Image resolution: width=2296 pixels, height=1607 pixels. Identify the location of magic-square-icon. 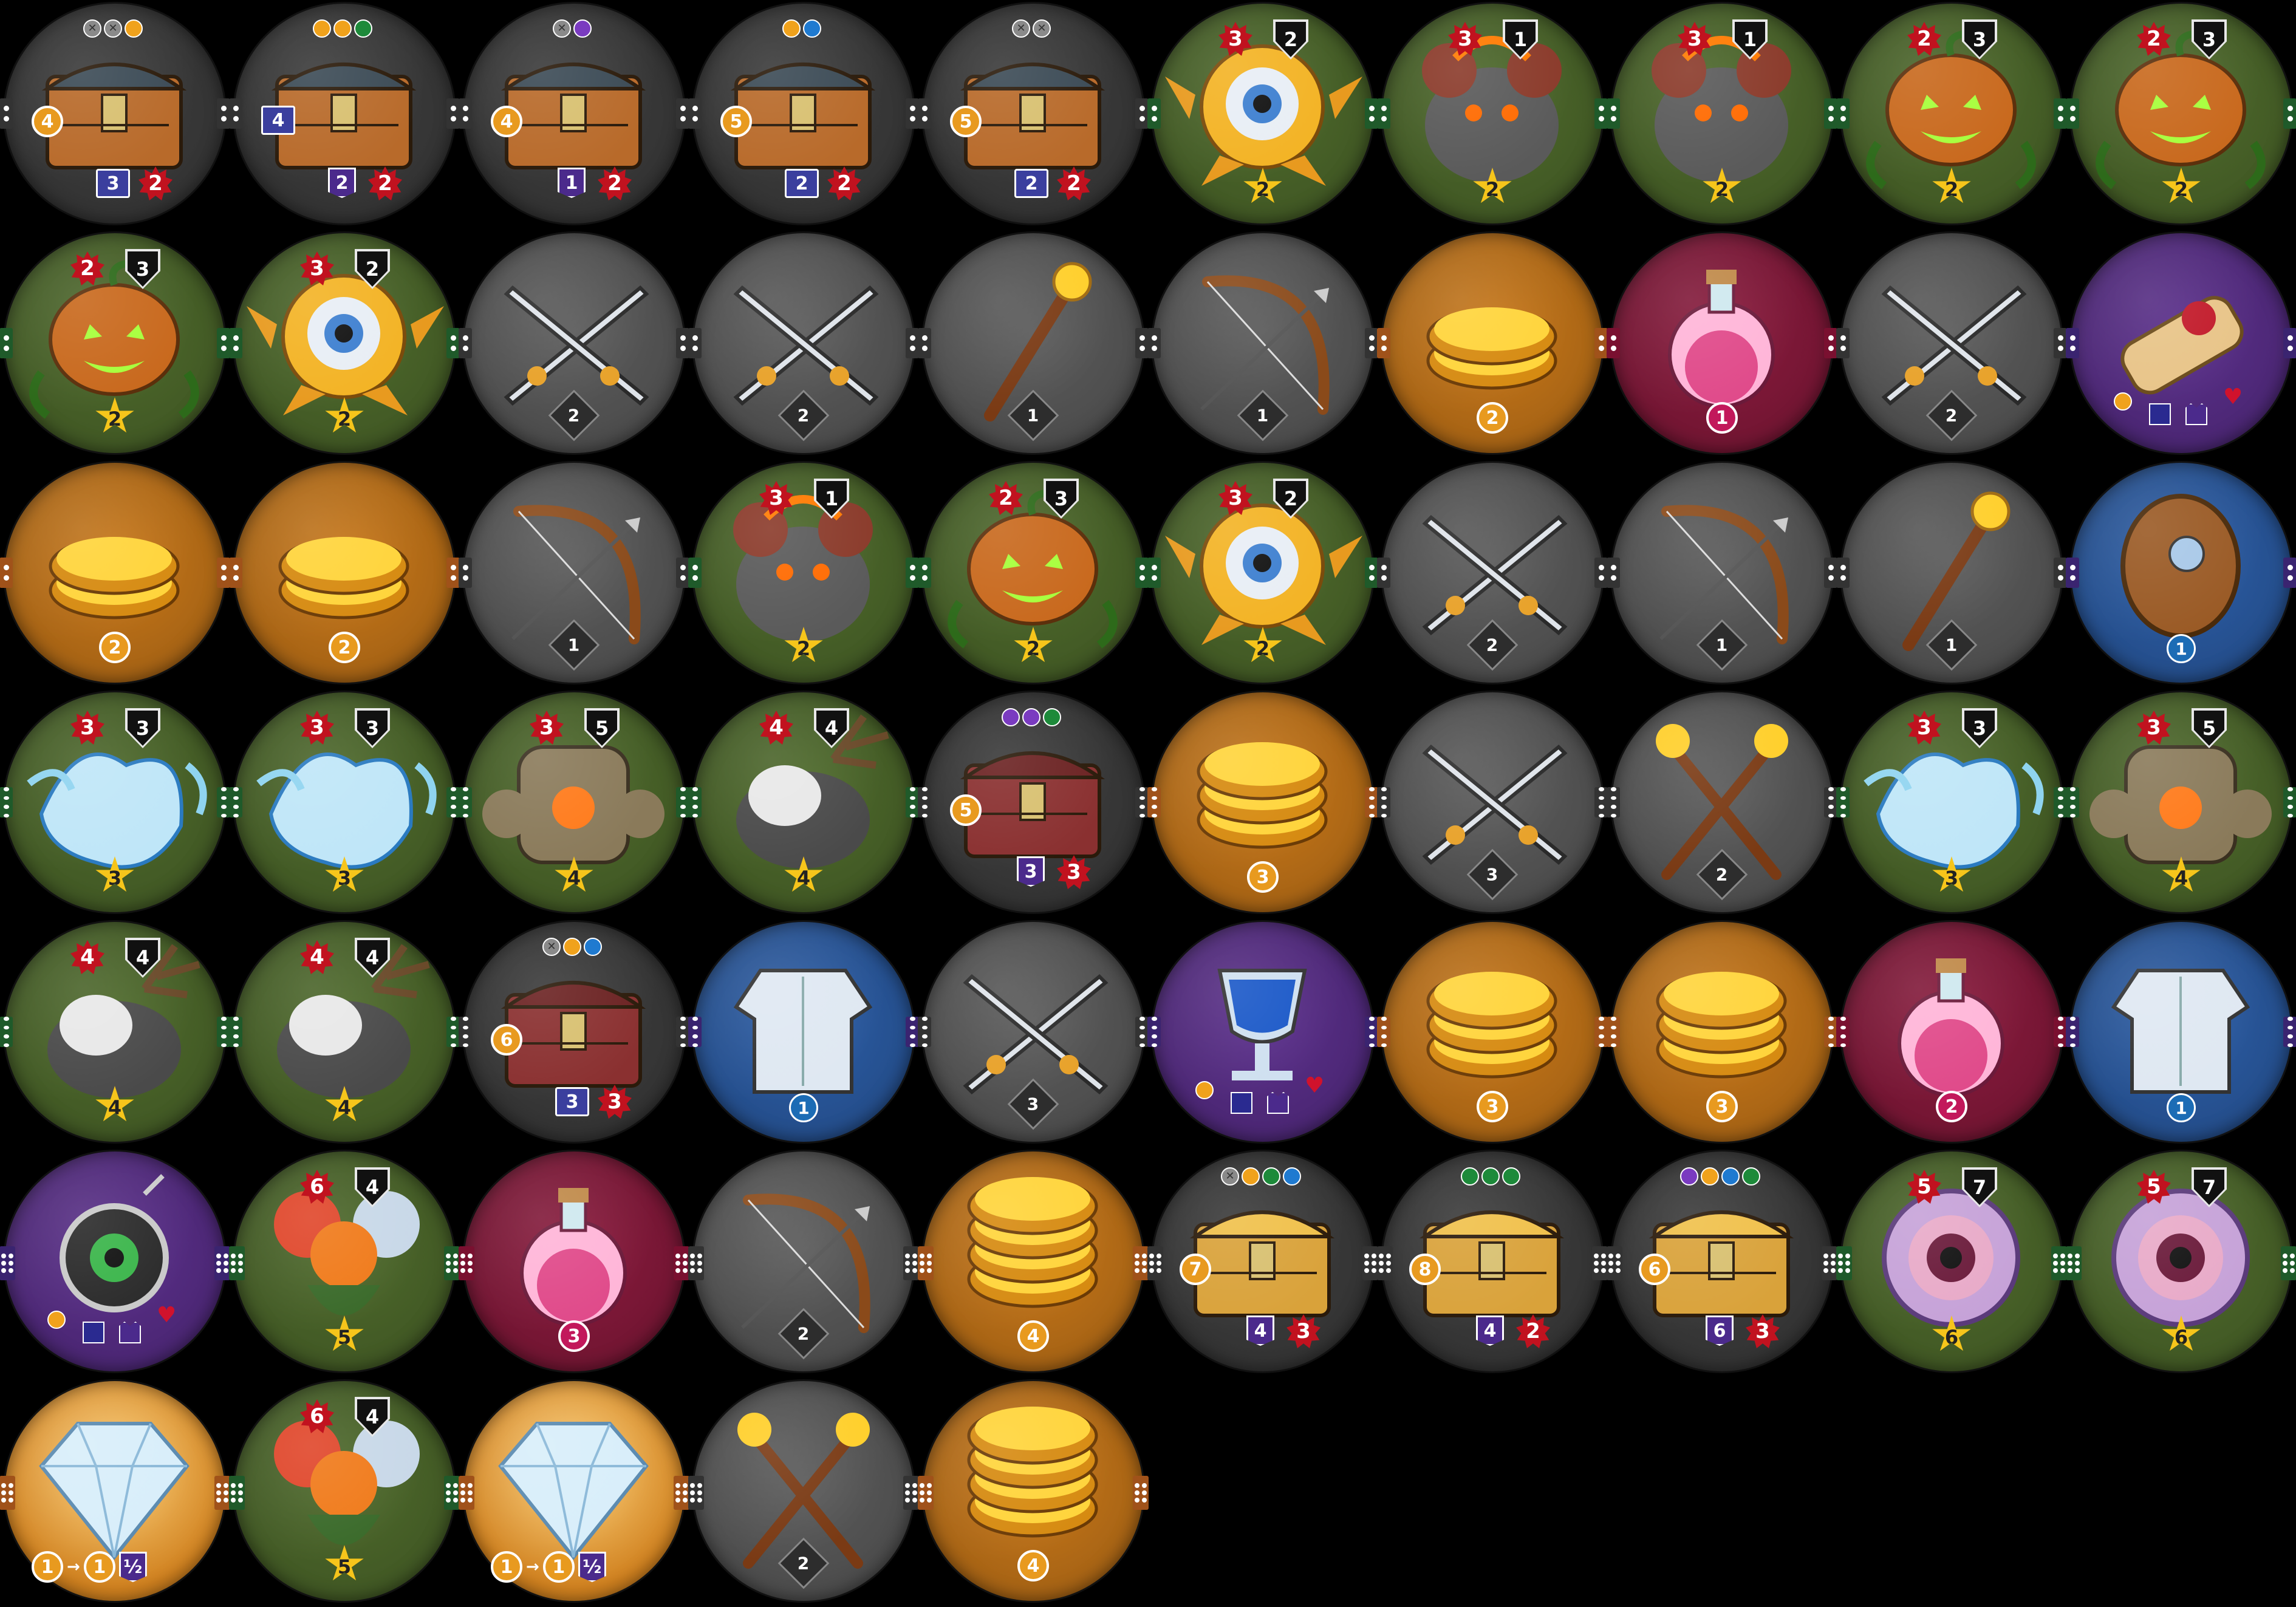
(2160, 414).